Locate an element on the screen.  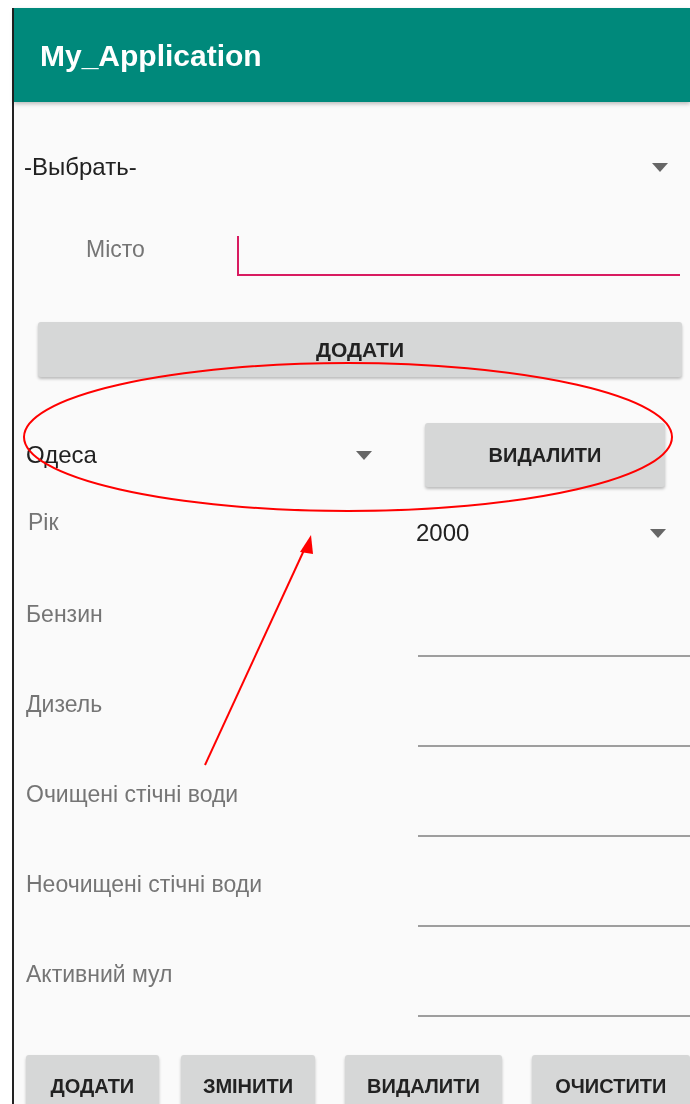
action-button: ДОДАТИ is located at coordinates (92, 1079).